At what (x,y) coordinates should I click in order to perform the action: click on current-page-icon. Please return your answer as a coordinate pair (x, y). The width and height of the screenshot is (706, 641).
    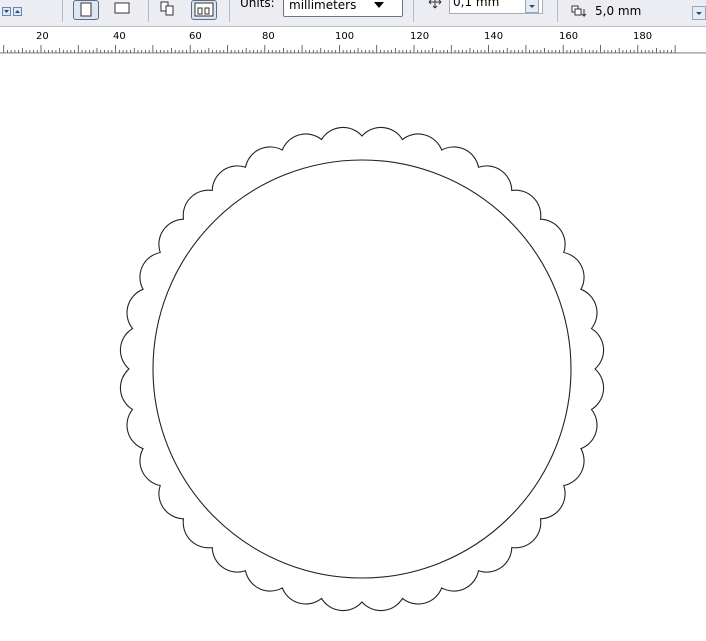
    Looking at the image, I should click on (204, 9).